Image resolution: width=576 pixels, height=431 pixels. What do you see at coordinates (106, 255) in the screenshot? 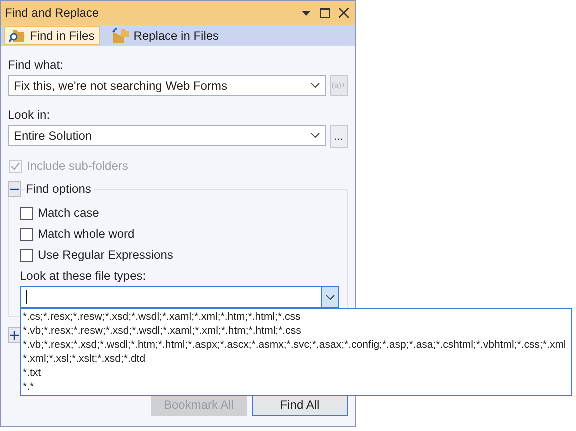
I see `checkbox-label: Use Regular Expressions` at bounding box center [106, 255].